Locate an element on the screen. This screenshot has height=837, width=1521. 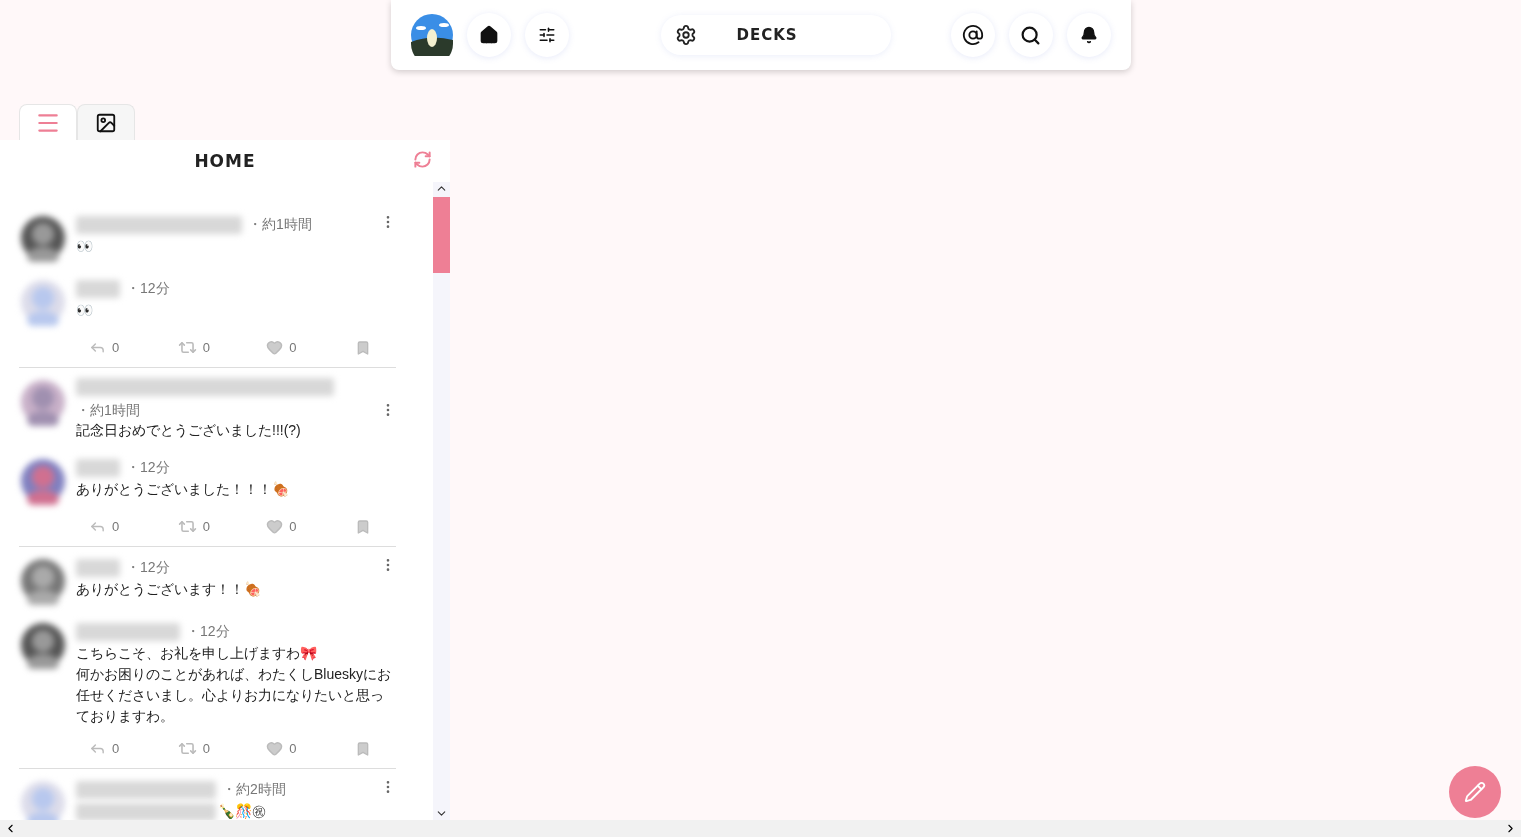
sliders-icon is located at coordinates (546, 35).